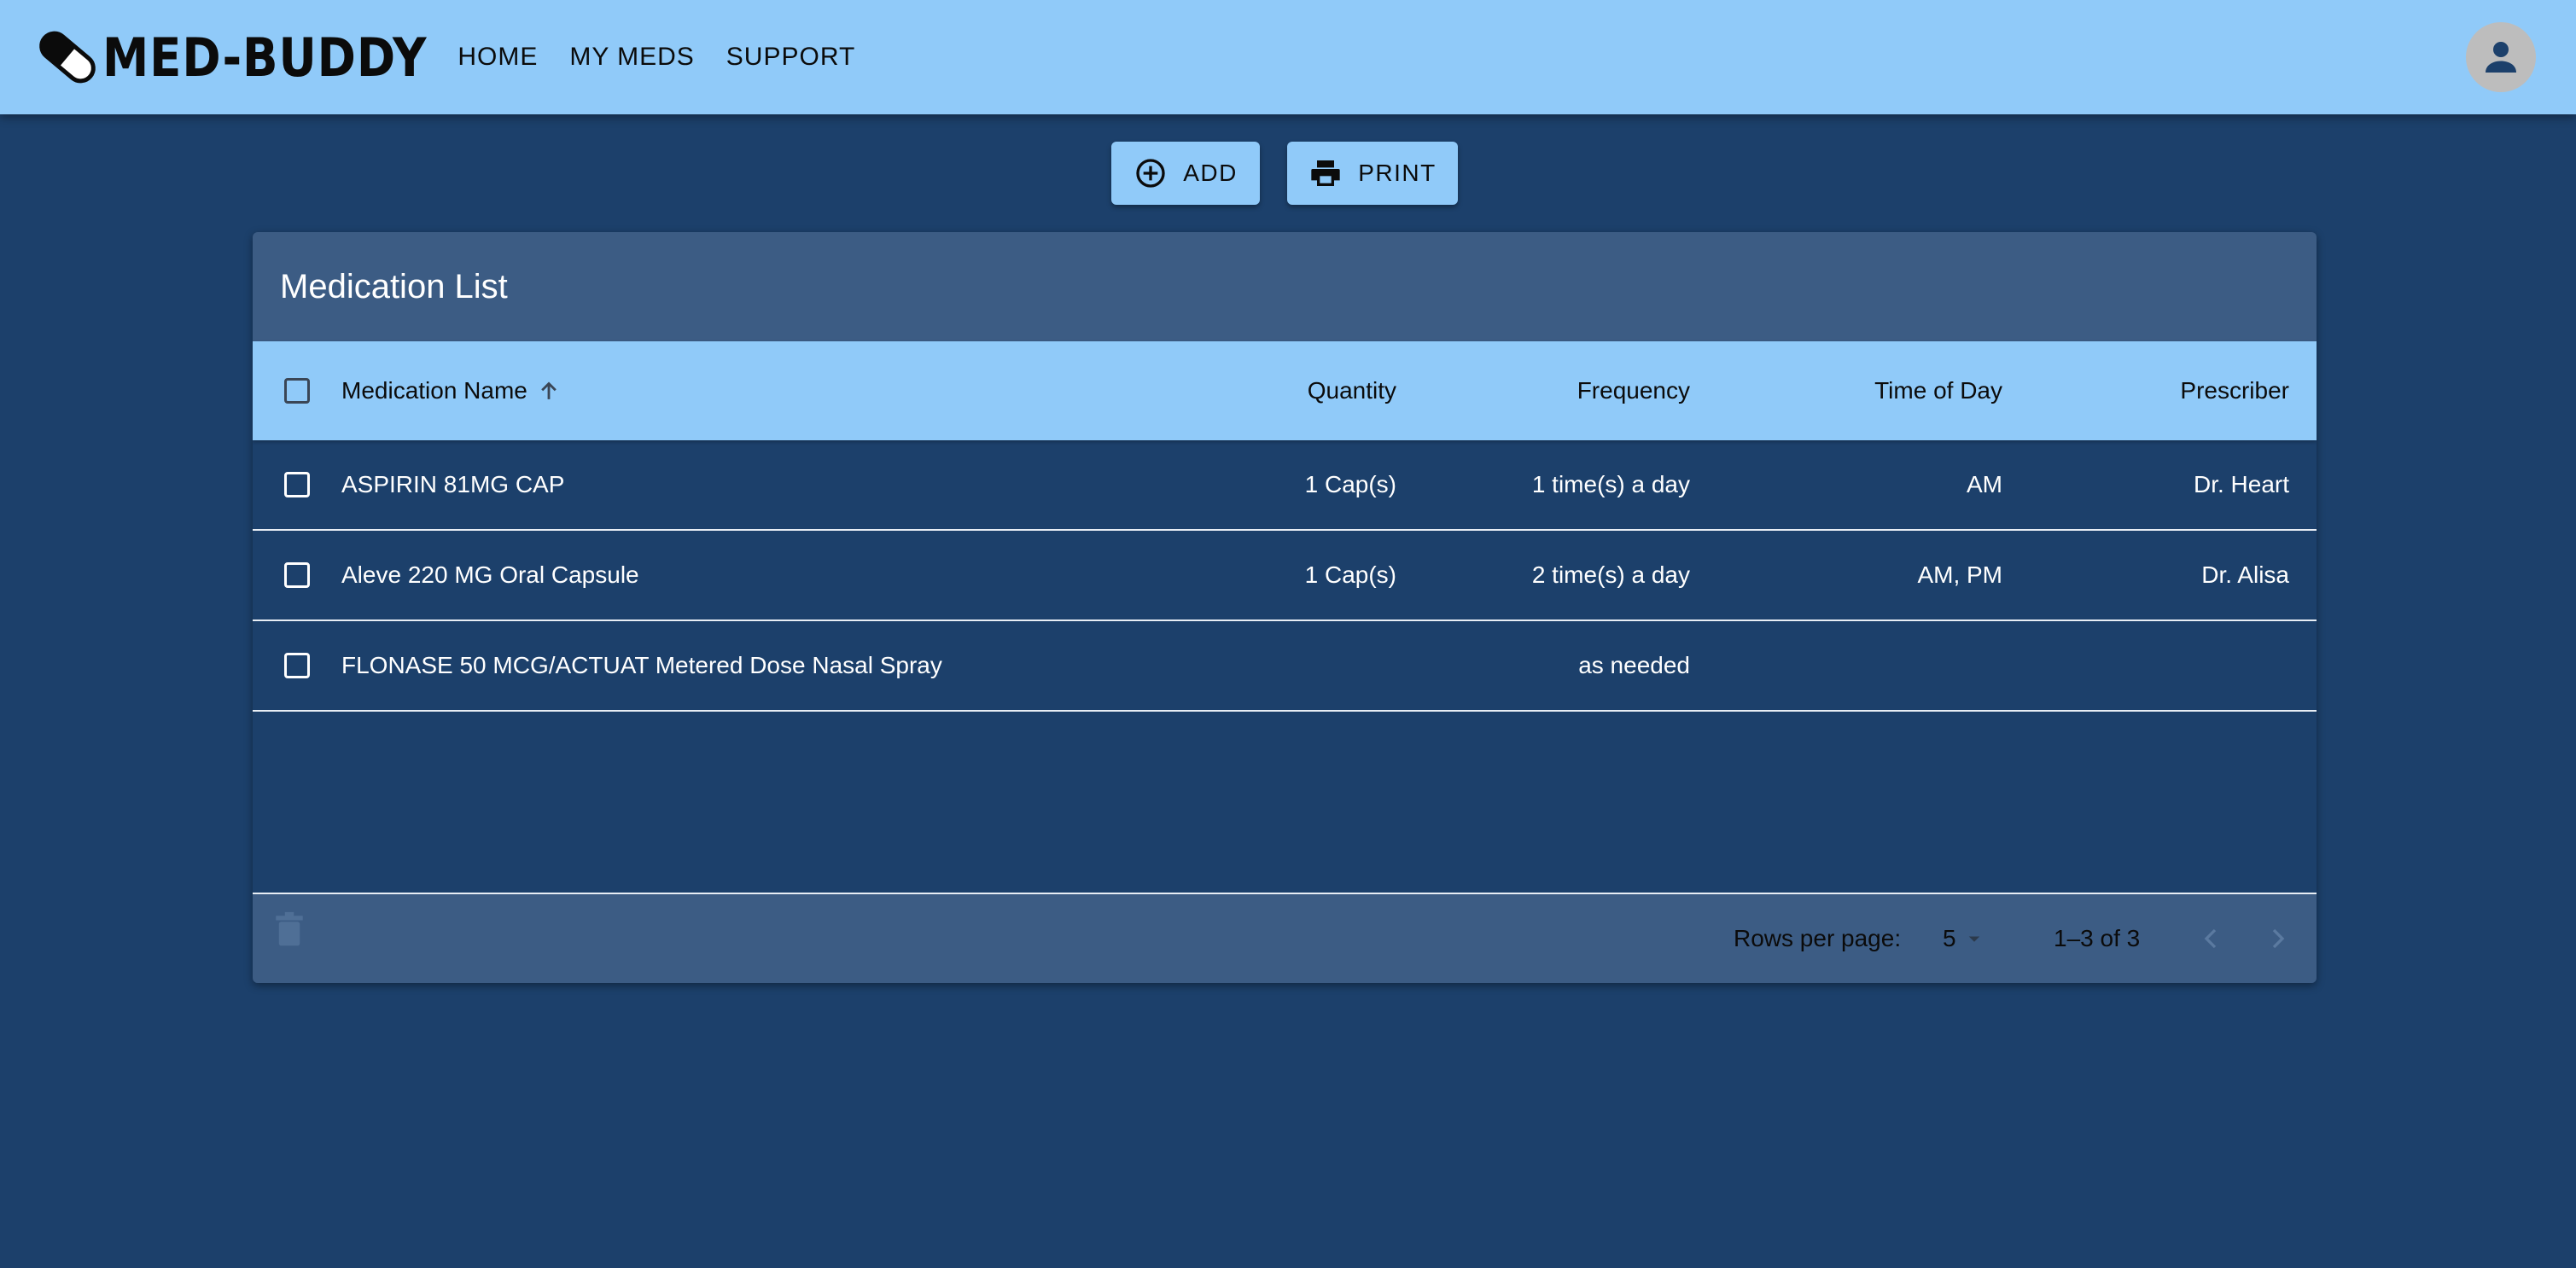 The width and height of the screenshot is (2576, 1268). What do you see at coordinates (2278, 939) in the screenshot?
I see `chevron-right-icon` at bounding box center [2278, 939].